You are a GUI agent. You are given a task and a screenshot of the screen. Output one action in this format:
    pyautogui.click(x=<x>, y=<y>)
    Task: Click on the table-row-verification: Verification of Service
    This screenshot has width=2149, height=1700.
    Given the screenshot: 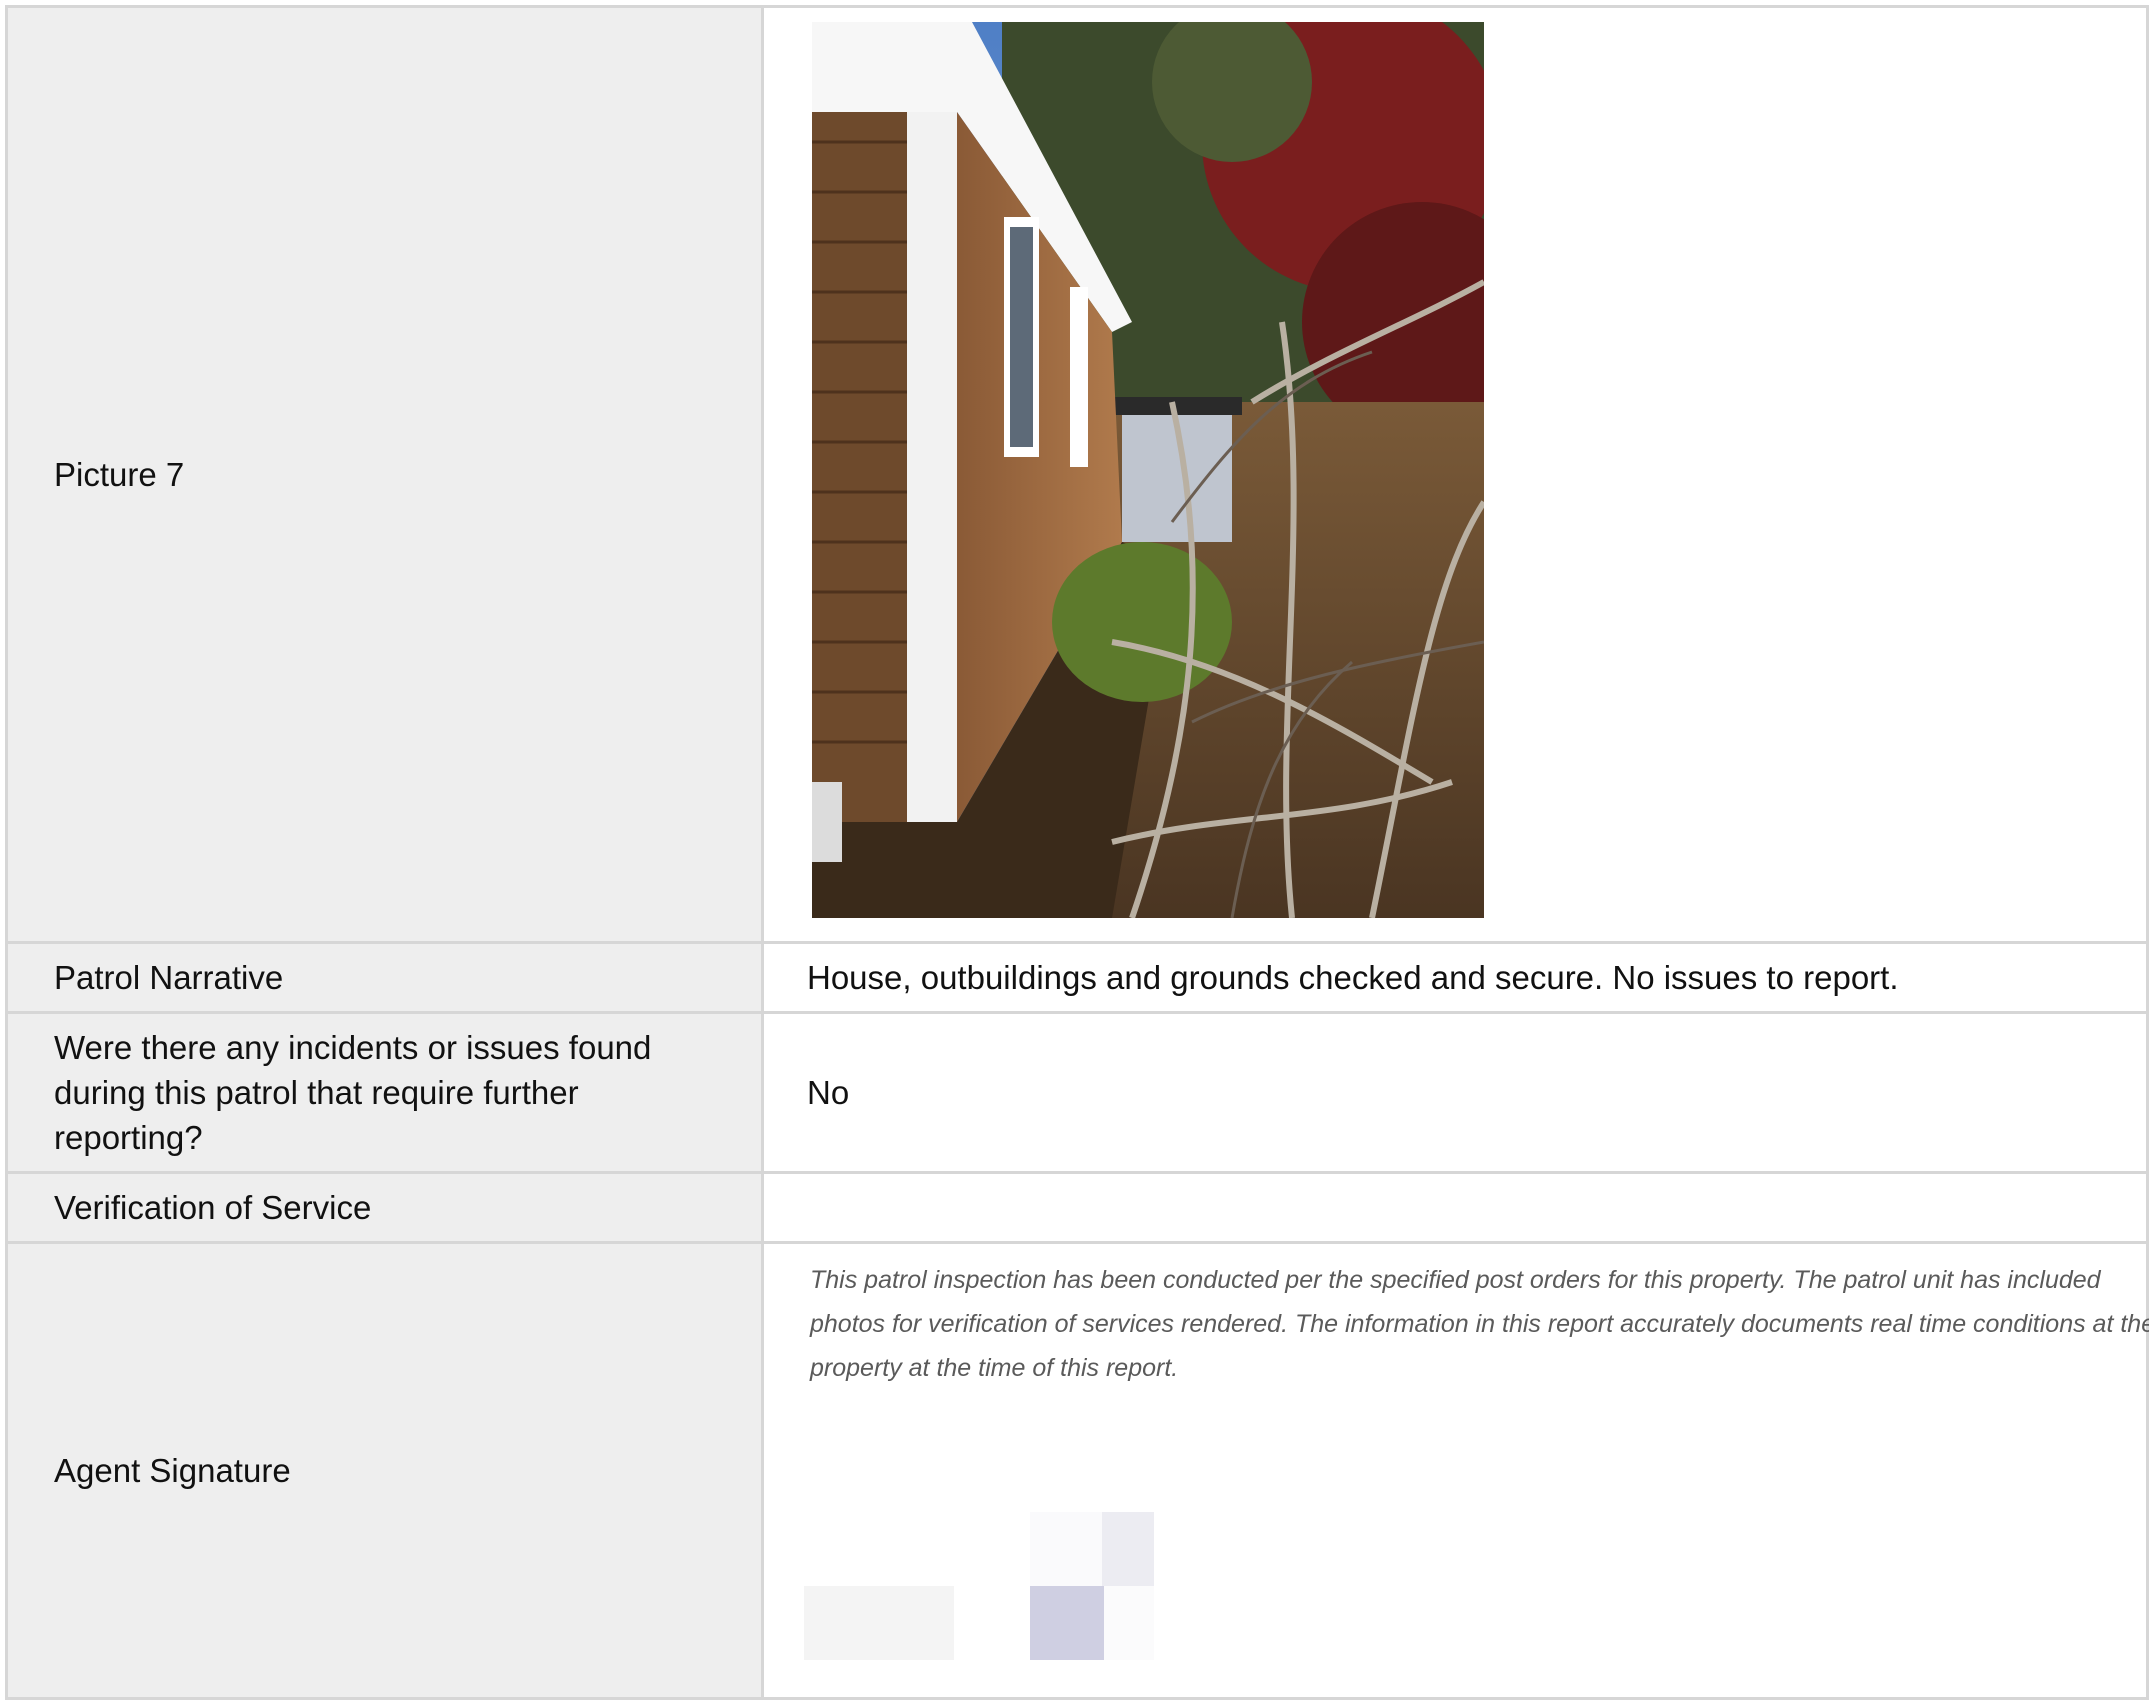 What is the action you would take?
    pyautogui.click(x=1077, y=1207)
    